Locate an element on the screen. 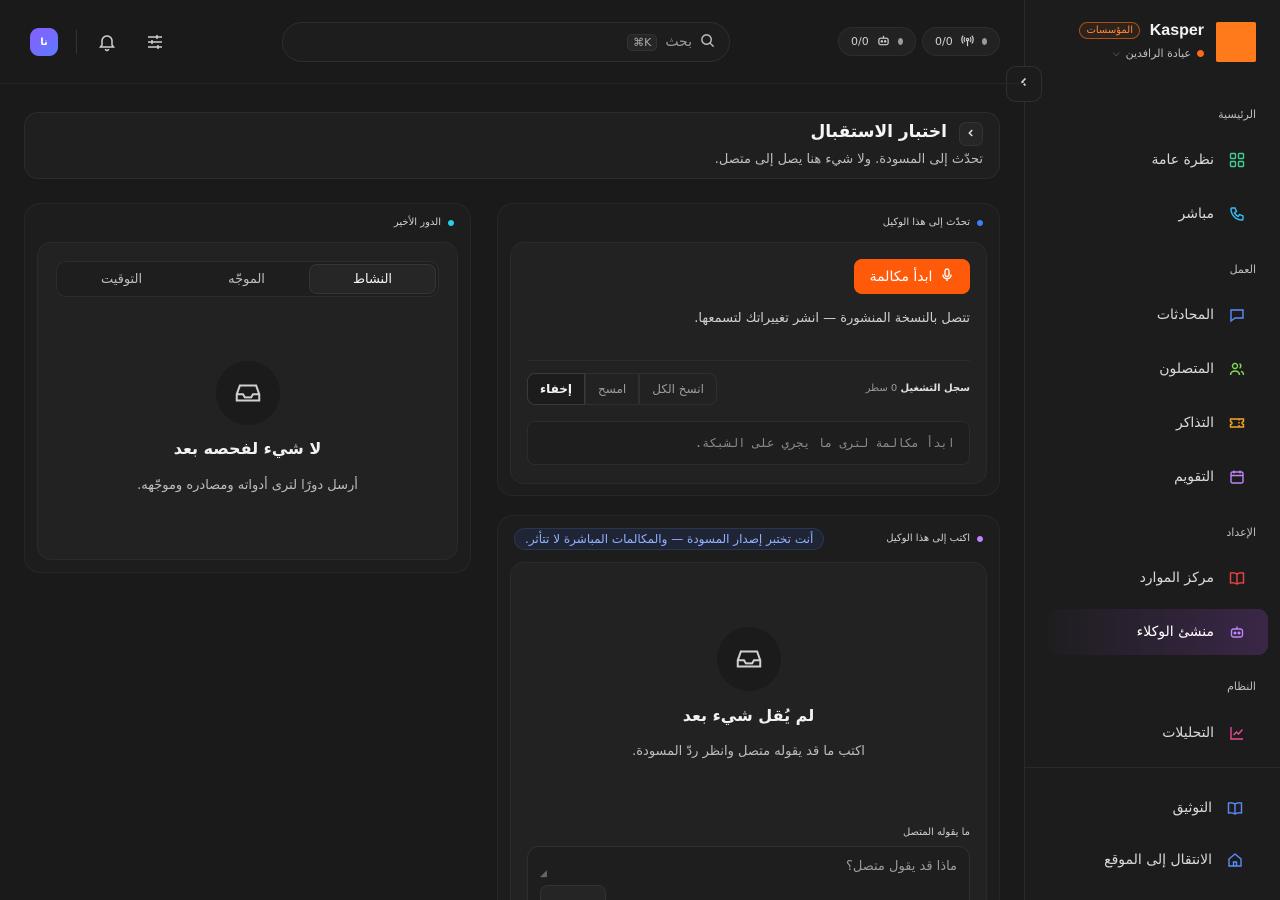  bot-sessions-counter: 0/0 is located at coordinates (877, 41).